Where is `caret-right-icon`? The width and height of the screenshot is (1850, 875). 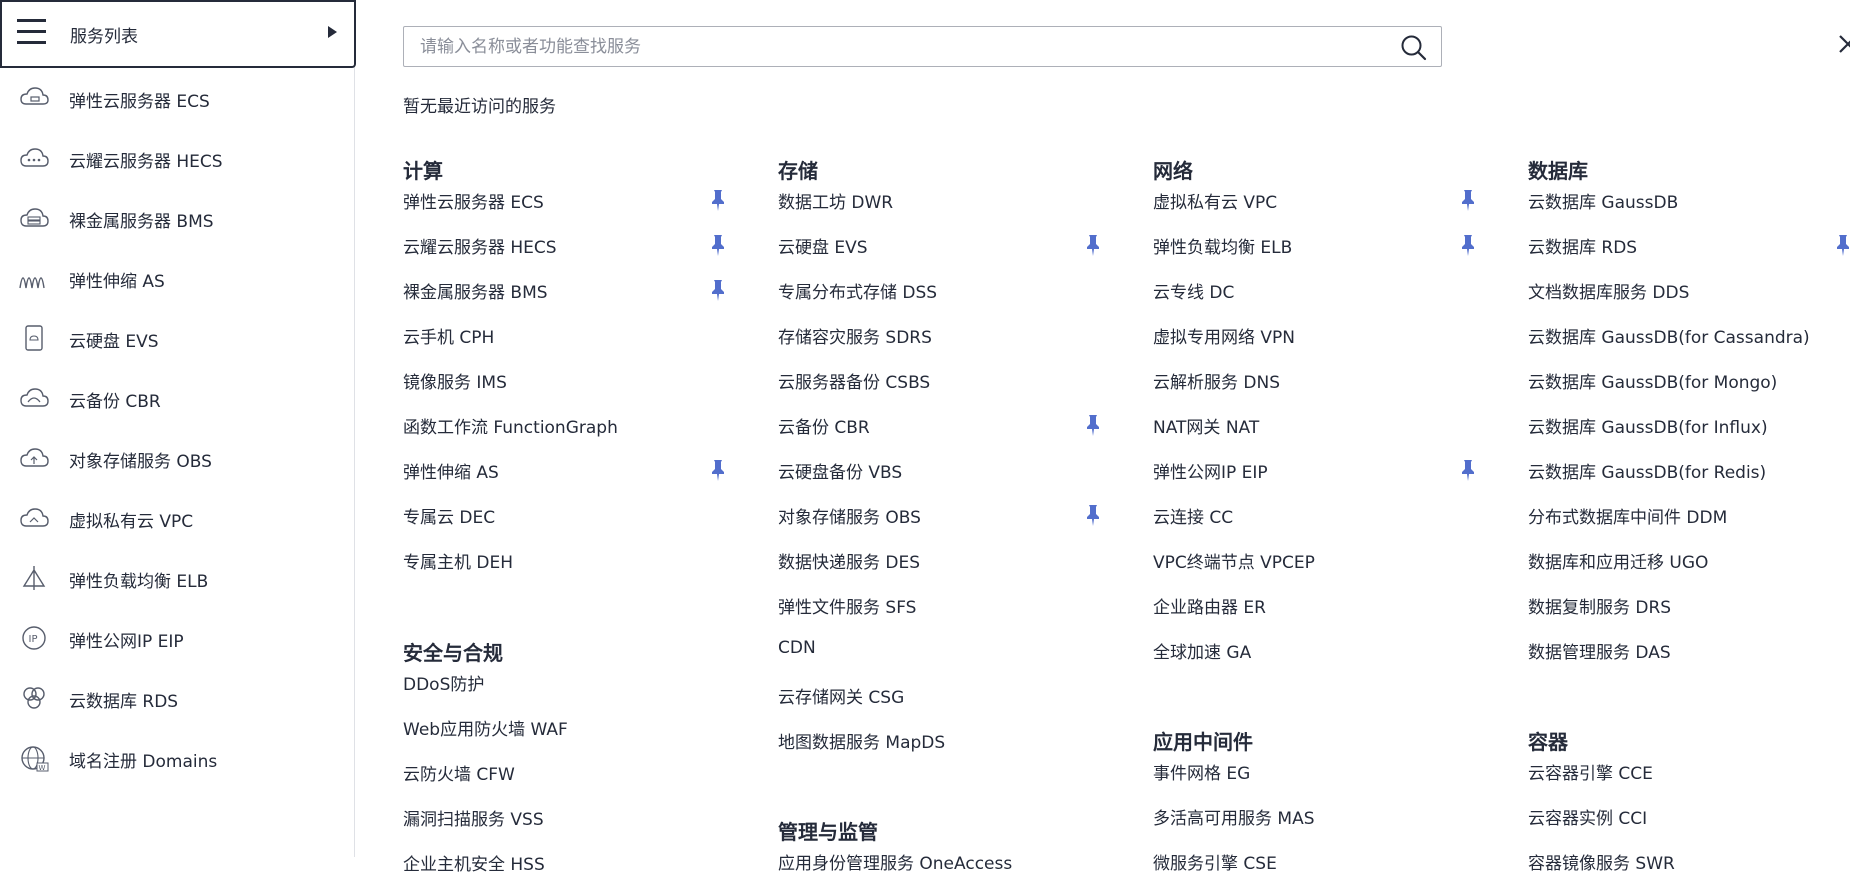 caret-right-icon is located at coordinates (332, 32).